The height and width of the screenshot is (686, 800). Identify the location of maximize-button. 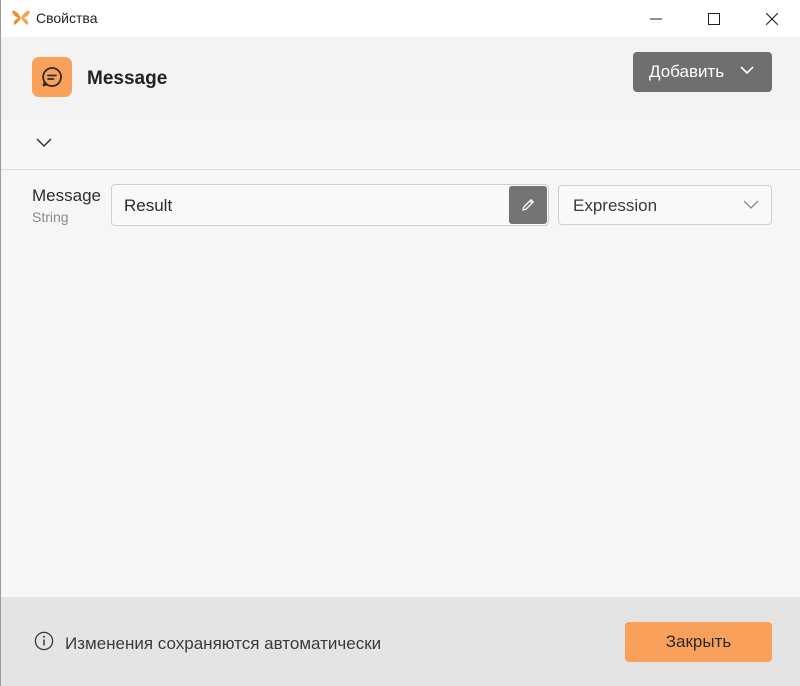
(714, 18).